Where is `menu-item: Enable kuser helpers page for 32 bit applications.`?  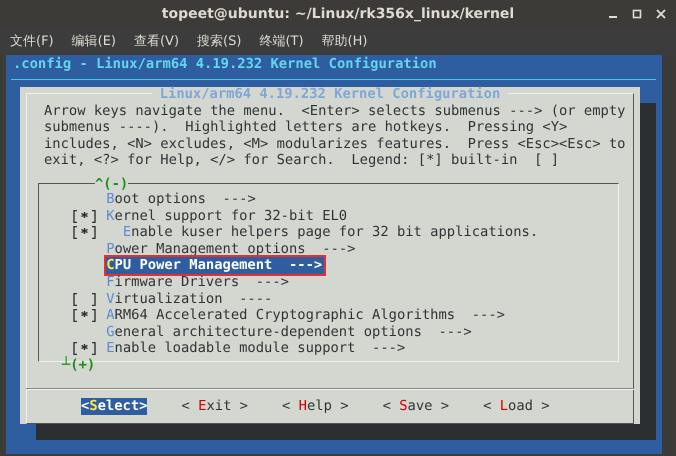 menu-item: Enable kuser helpers page for 32 bit applications. is located at coordinates (331, 232).